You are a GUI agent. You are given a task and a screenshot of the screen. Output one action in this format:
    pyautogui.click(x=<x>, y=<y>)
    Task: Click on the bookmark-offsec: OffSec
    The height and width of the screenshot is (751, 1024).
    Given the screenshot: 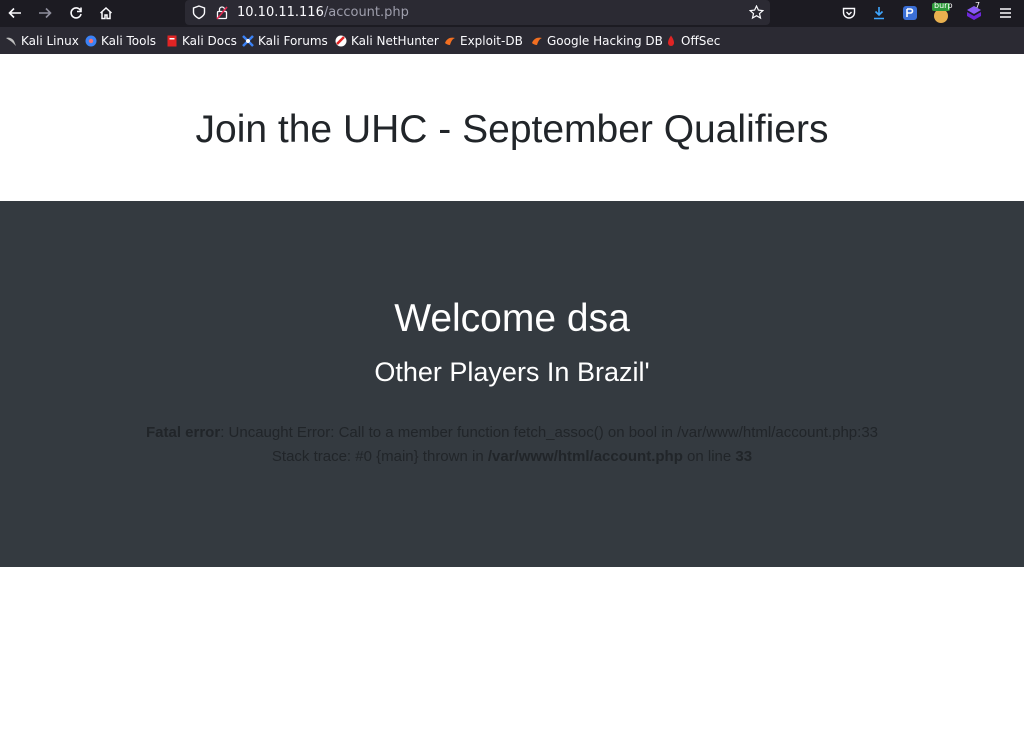 What is the action you would take?
    pyautogui.click(x=692, y=41)
    